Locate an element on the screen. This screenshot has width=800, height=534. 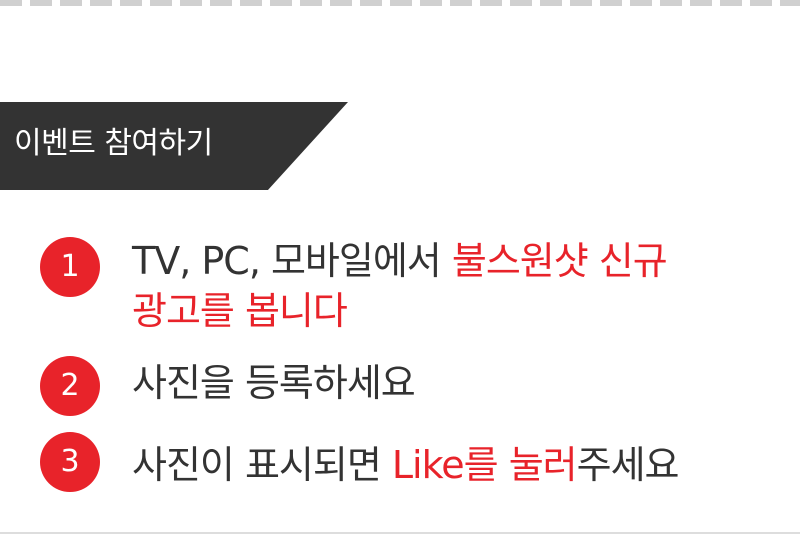
step-number-badge: 1 is located at coordinates (70, 267).